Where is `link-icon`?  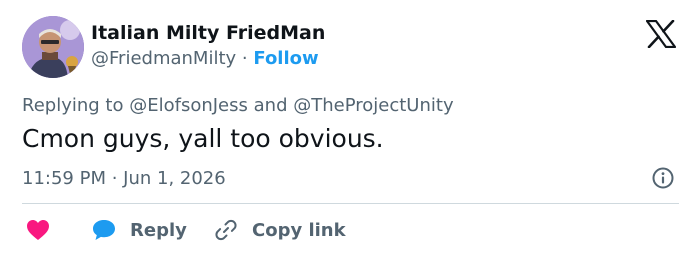 link-icon is located at coordinates (226, 230).